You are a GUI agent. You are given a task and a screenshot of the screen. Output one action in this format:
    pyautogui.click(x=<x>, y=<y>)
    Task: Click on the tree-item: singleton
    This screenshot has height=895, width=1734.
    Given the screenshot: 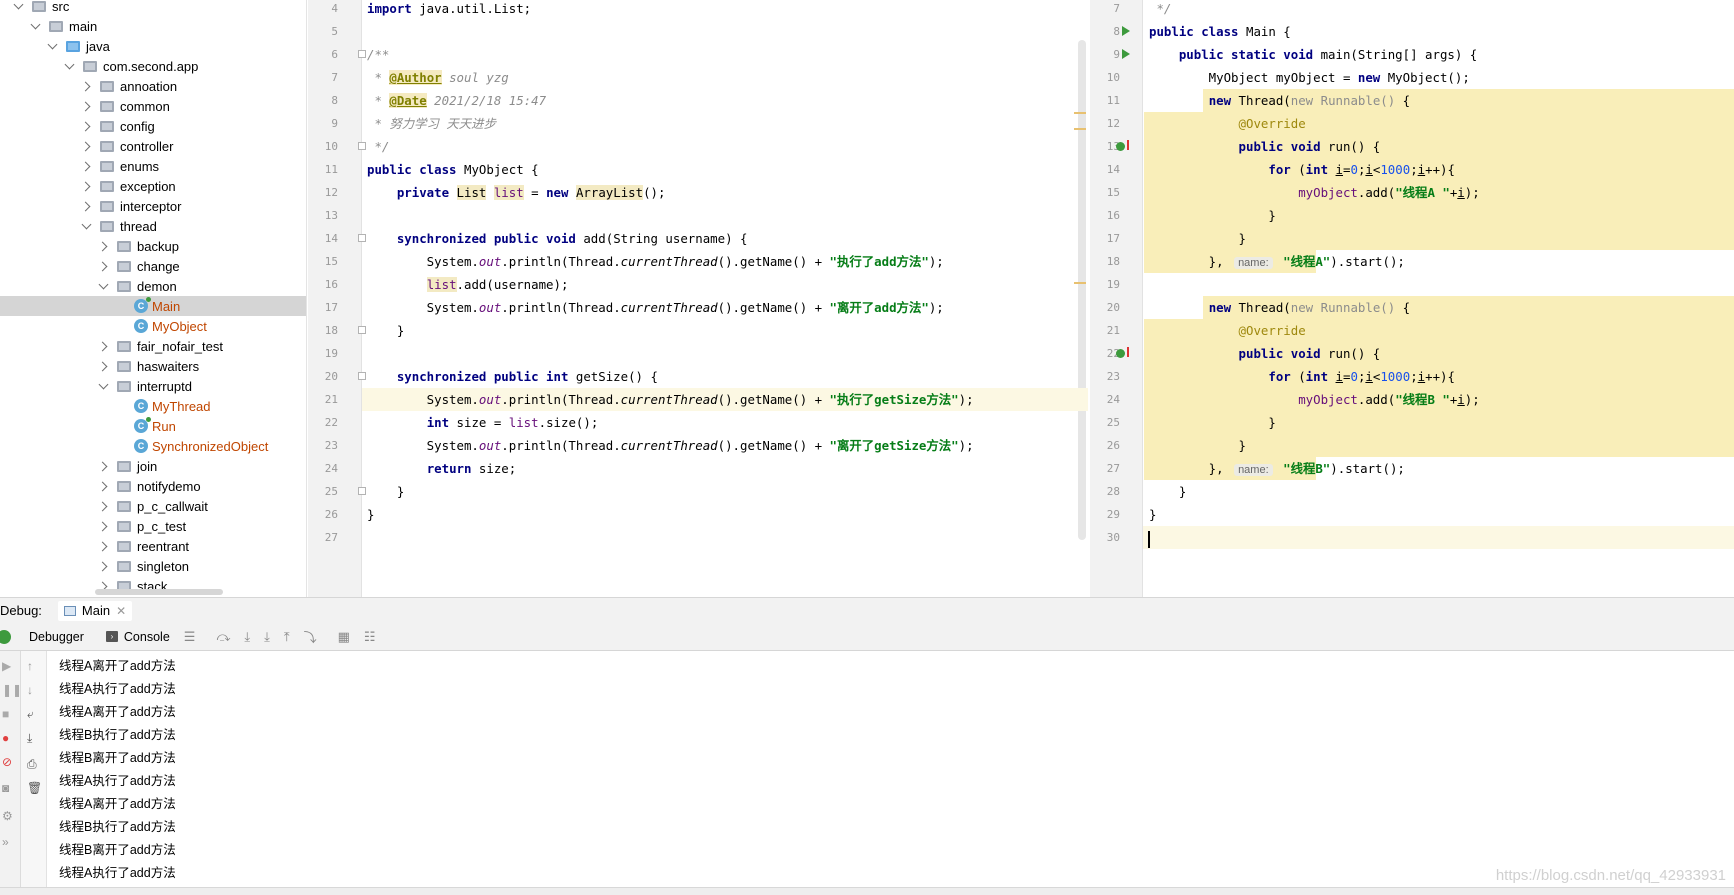 What is the action you would take?
    pyautogui.click(x=153, y=566)
    